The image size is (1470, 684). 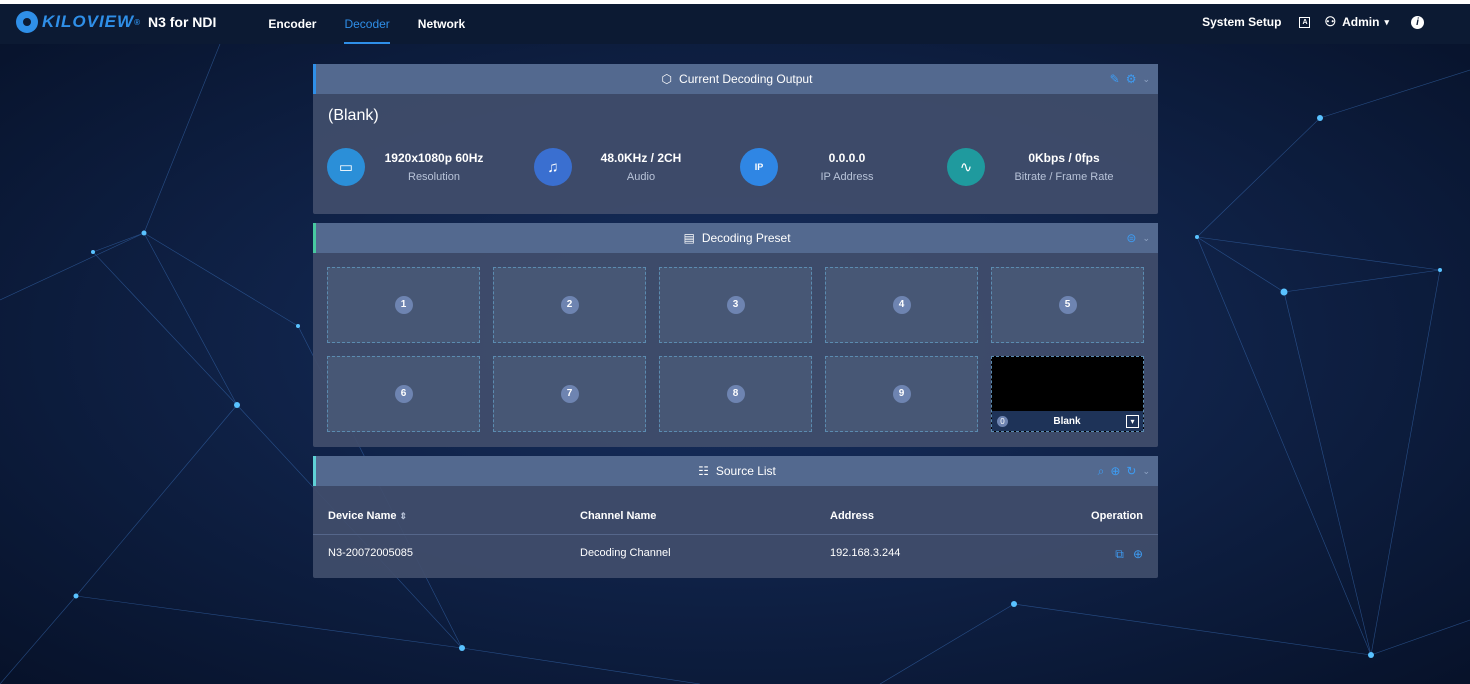 I want to click on row-address: 192.168.3.244, so click(x=865, y=553).